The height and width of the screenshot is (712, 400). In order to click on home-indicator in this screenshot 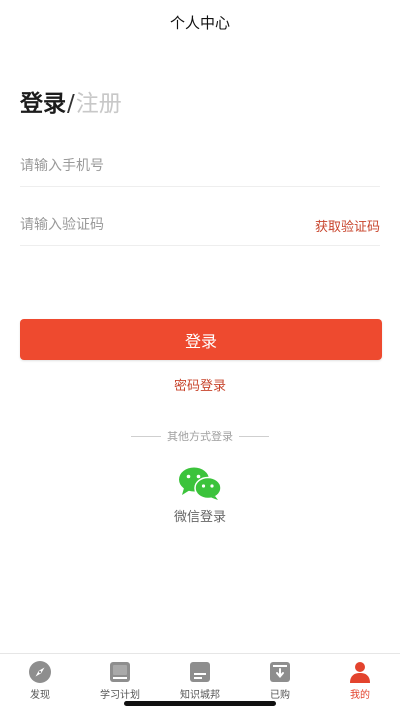, I will do `click(200, 703)`.